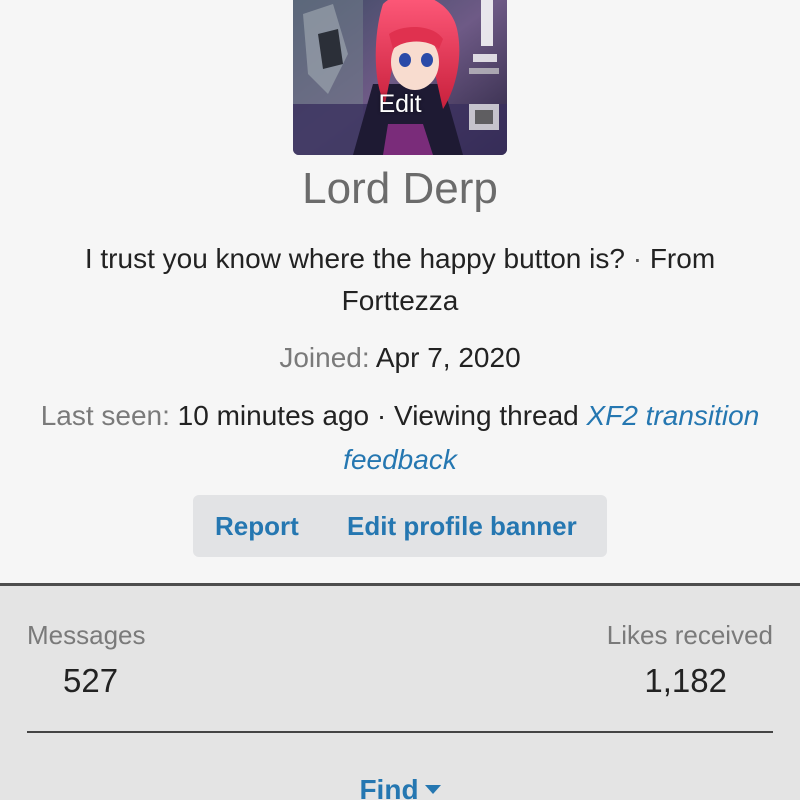 This screenshot has height=800, width=800. I want to click on avatar-image, so click(400, 77).